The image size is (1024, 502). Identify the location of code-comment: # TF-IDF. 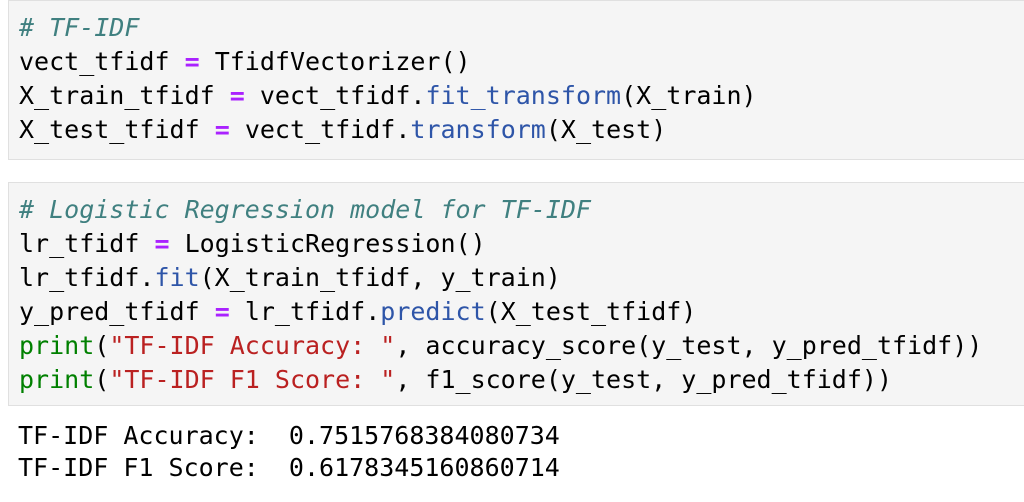
(79, 27).